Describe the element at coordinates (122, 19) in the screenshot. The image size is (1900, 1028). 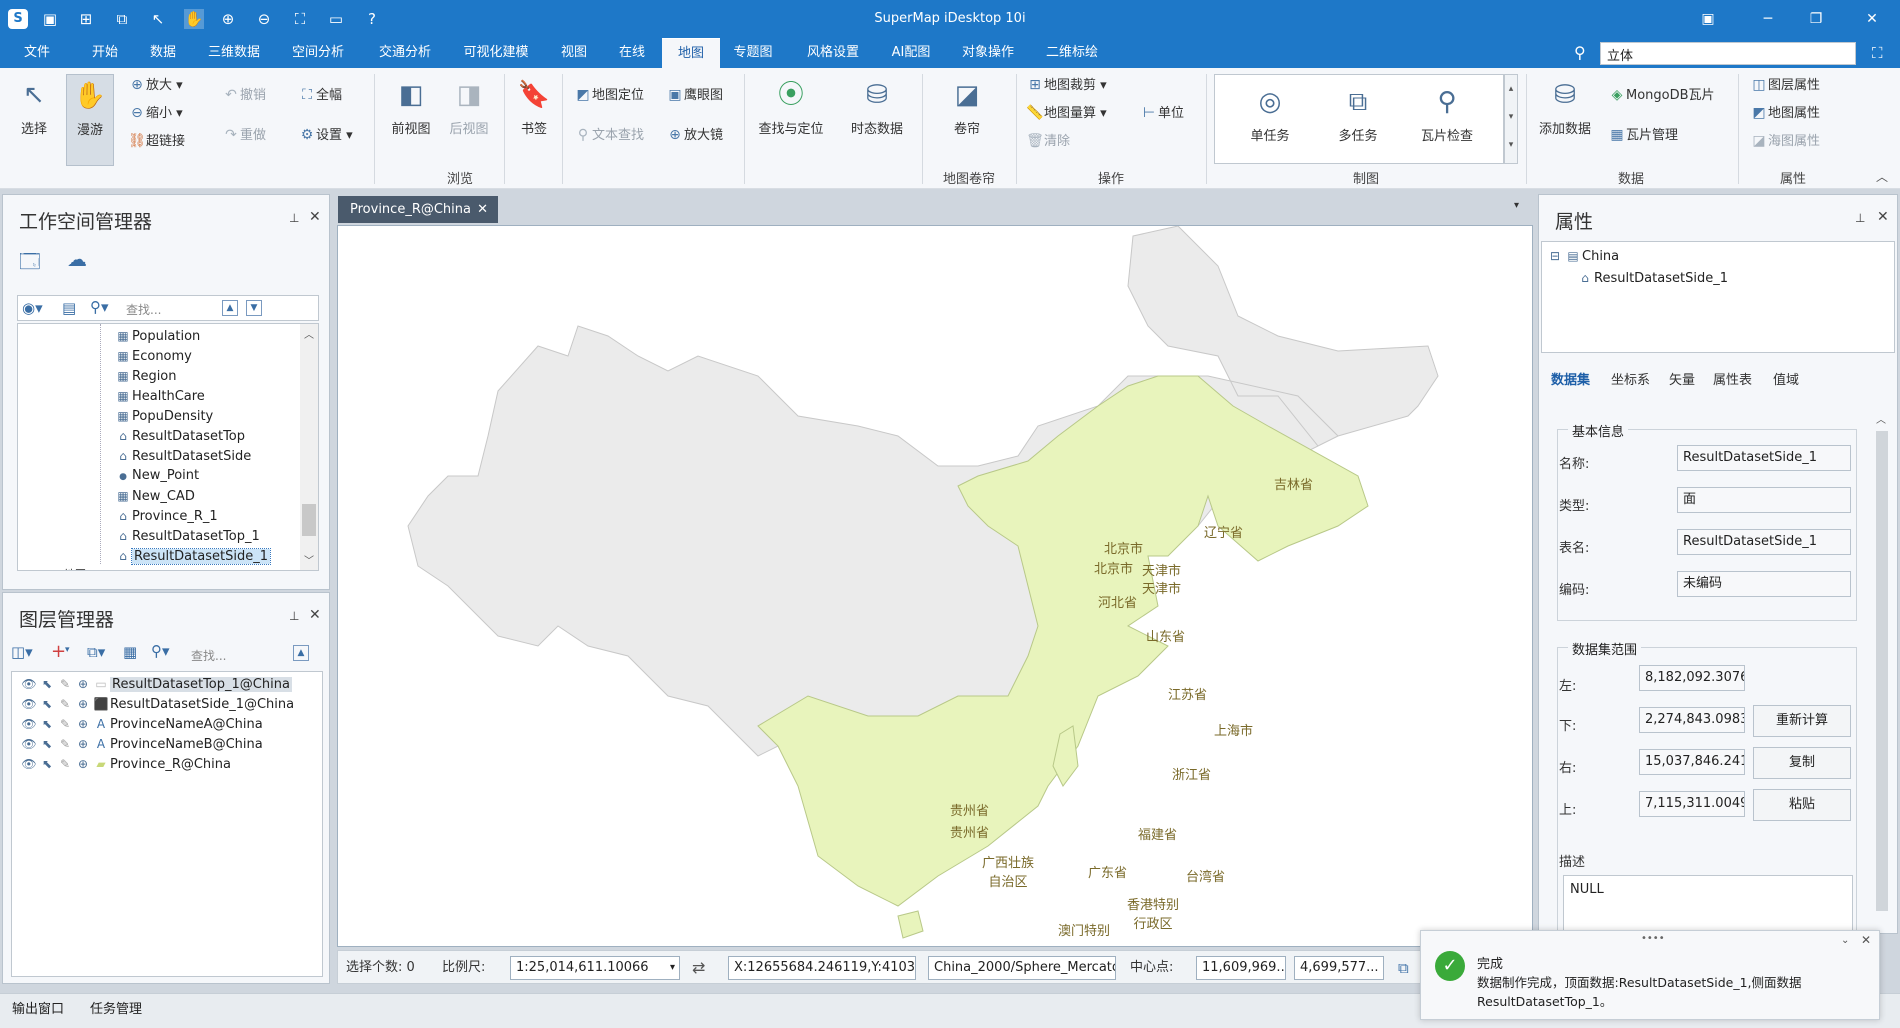
I see `window-icon: ⧉` at that location.